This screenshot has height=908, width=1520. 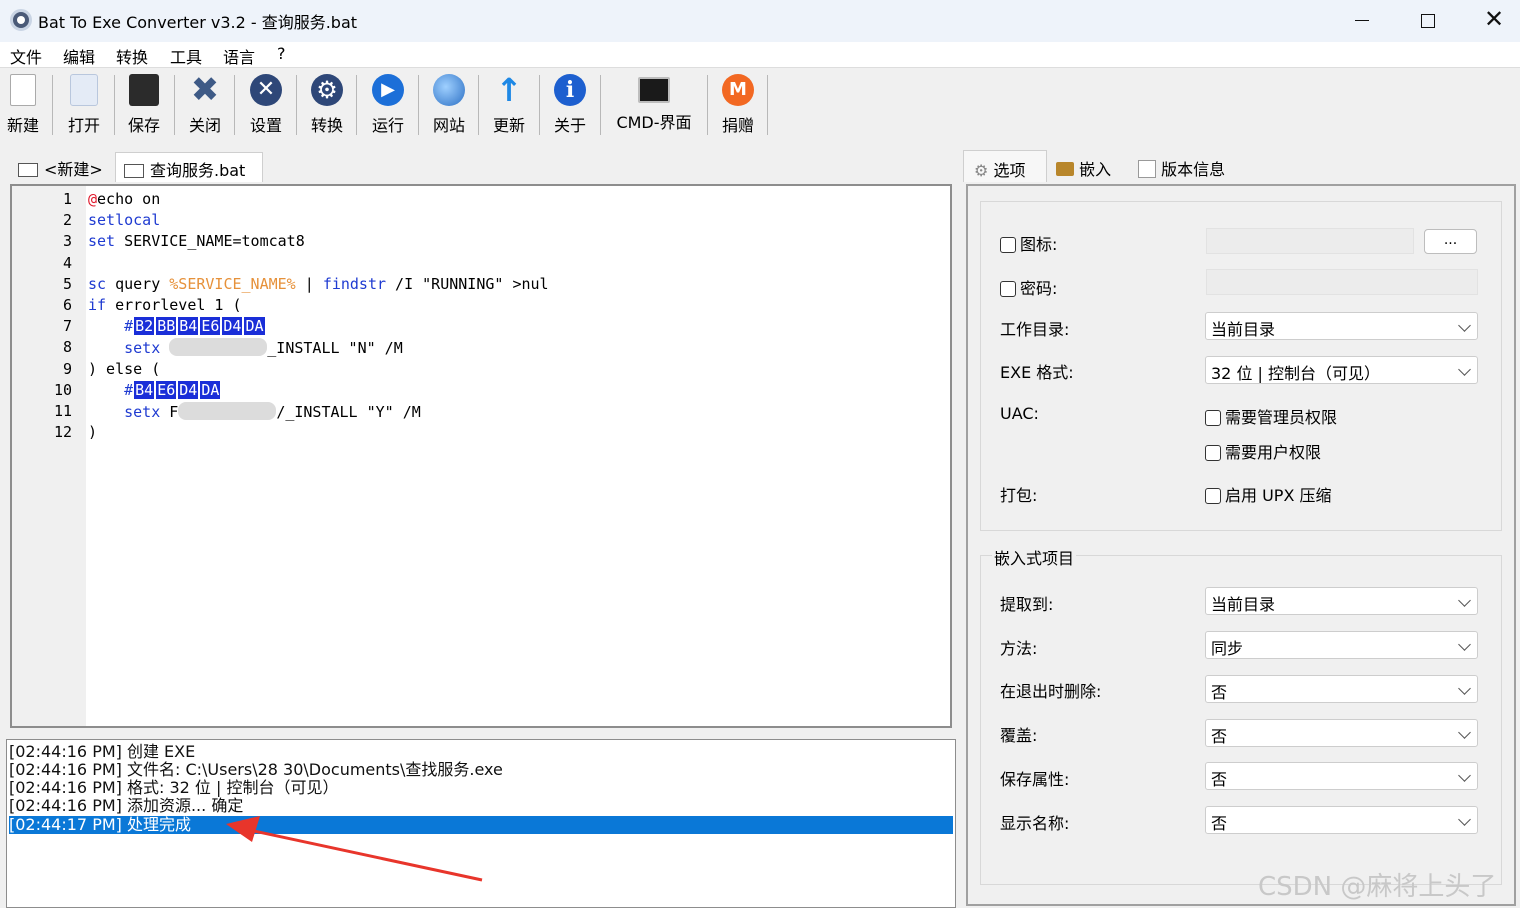 I want to click on icon-path-input, so click(x=1310, y=241).